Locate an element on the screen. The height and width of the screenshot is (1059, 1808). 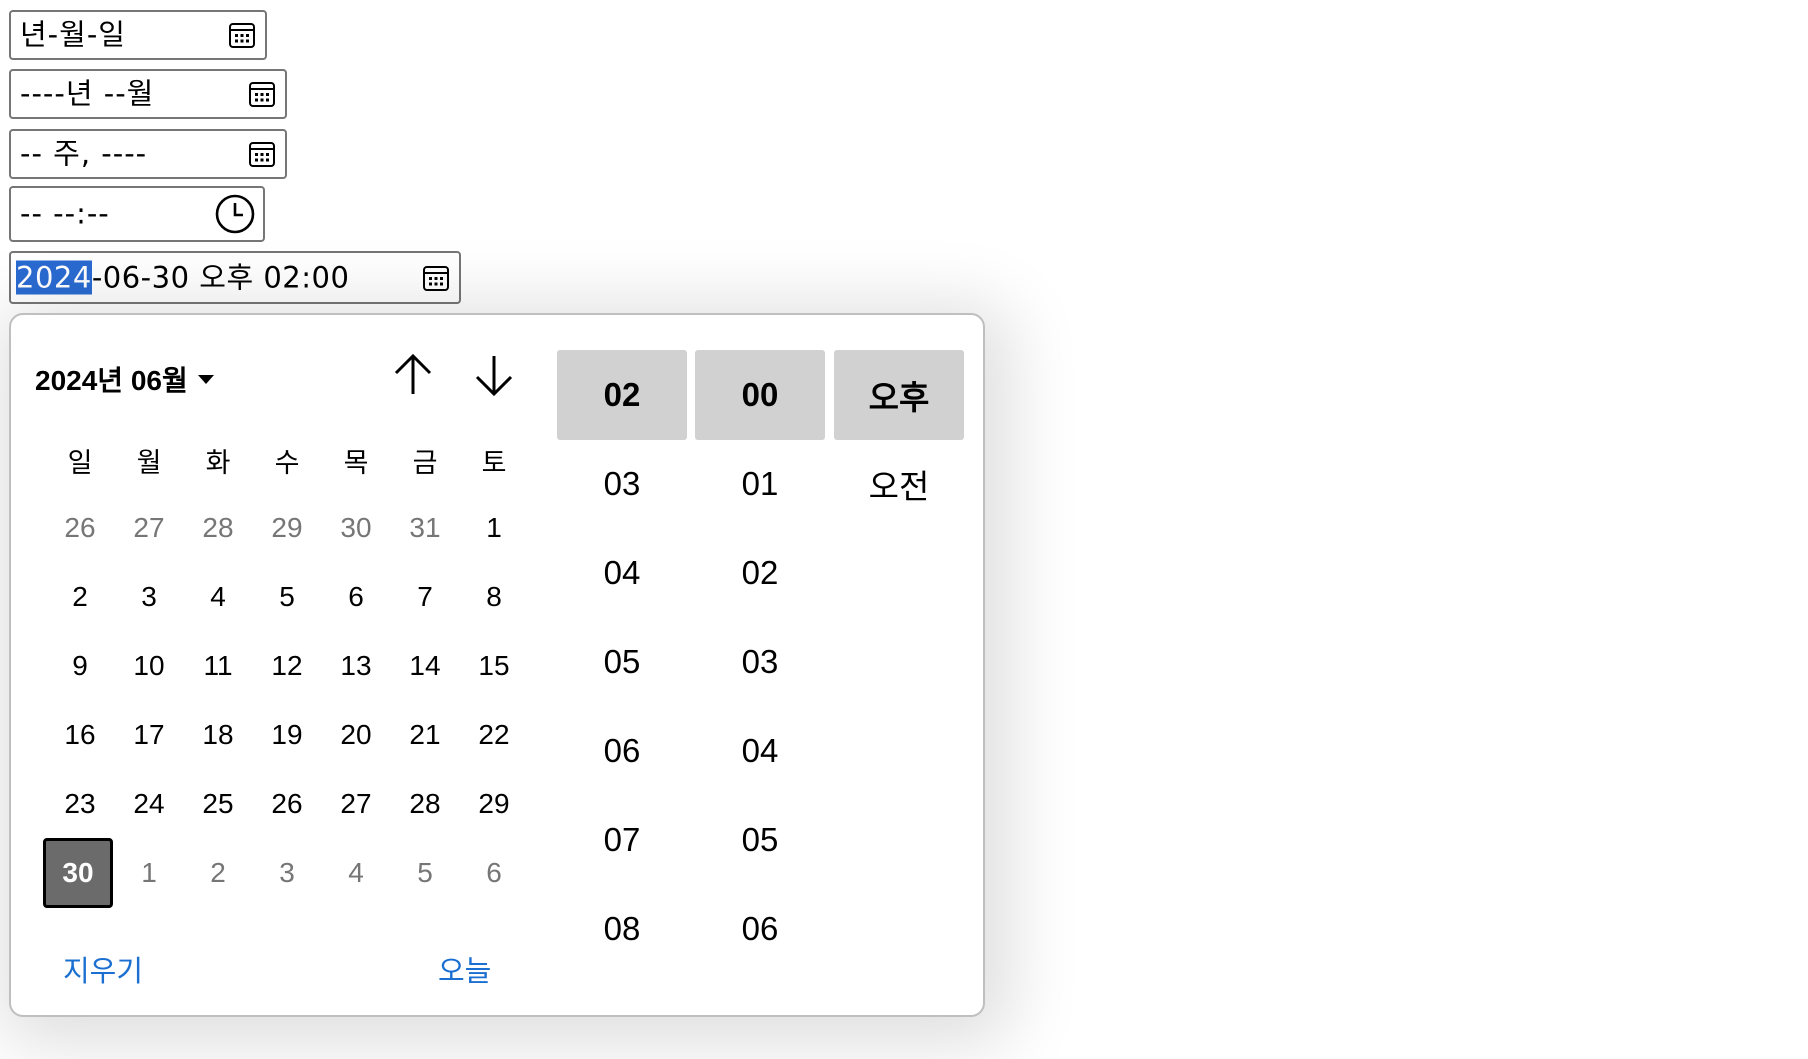
today-button: 오늘 is located at coordinates (464, 969).